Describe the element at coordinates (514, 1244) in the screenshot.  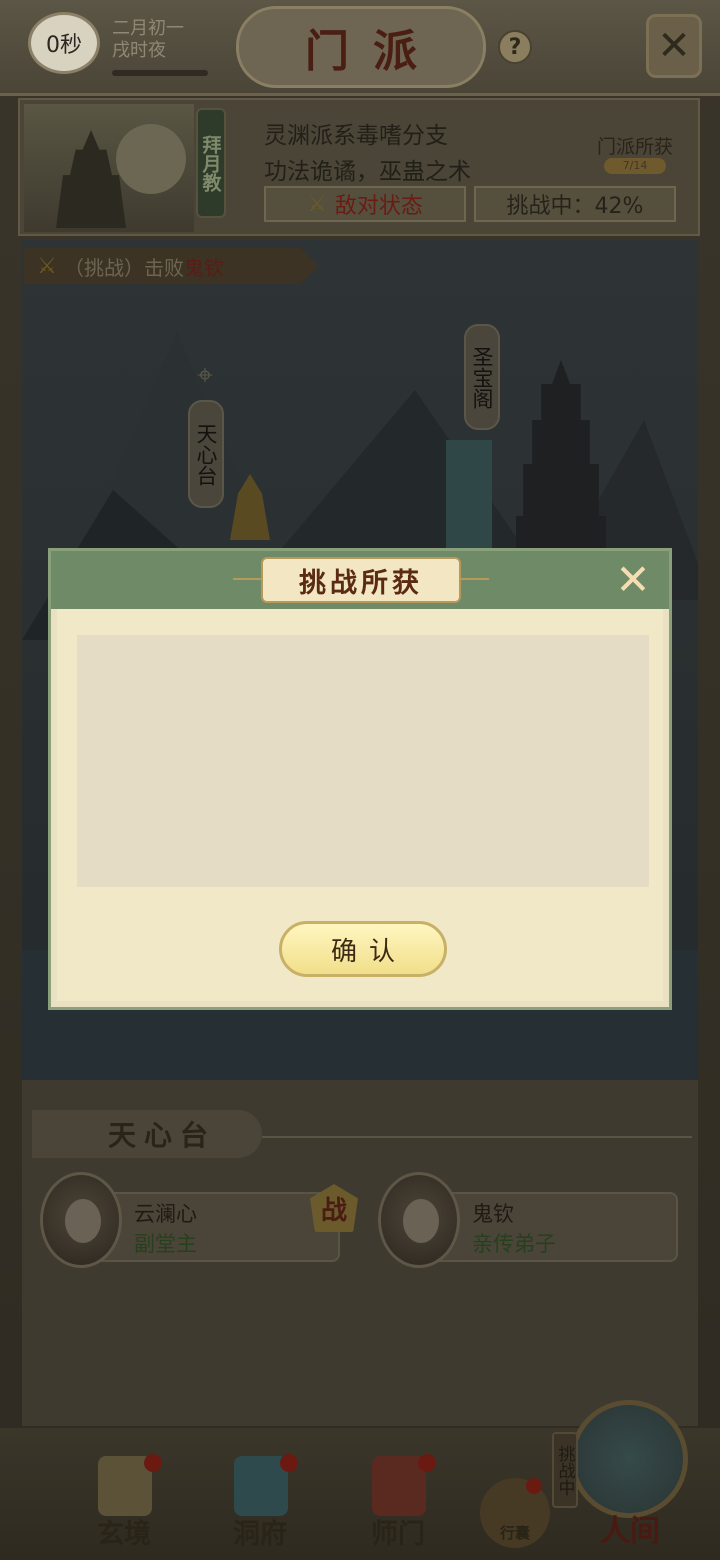
I see `member-role: 亲传弟子` at that location.